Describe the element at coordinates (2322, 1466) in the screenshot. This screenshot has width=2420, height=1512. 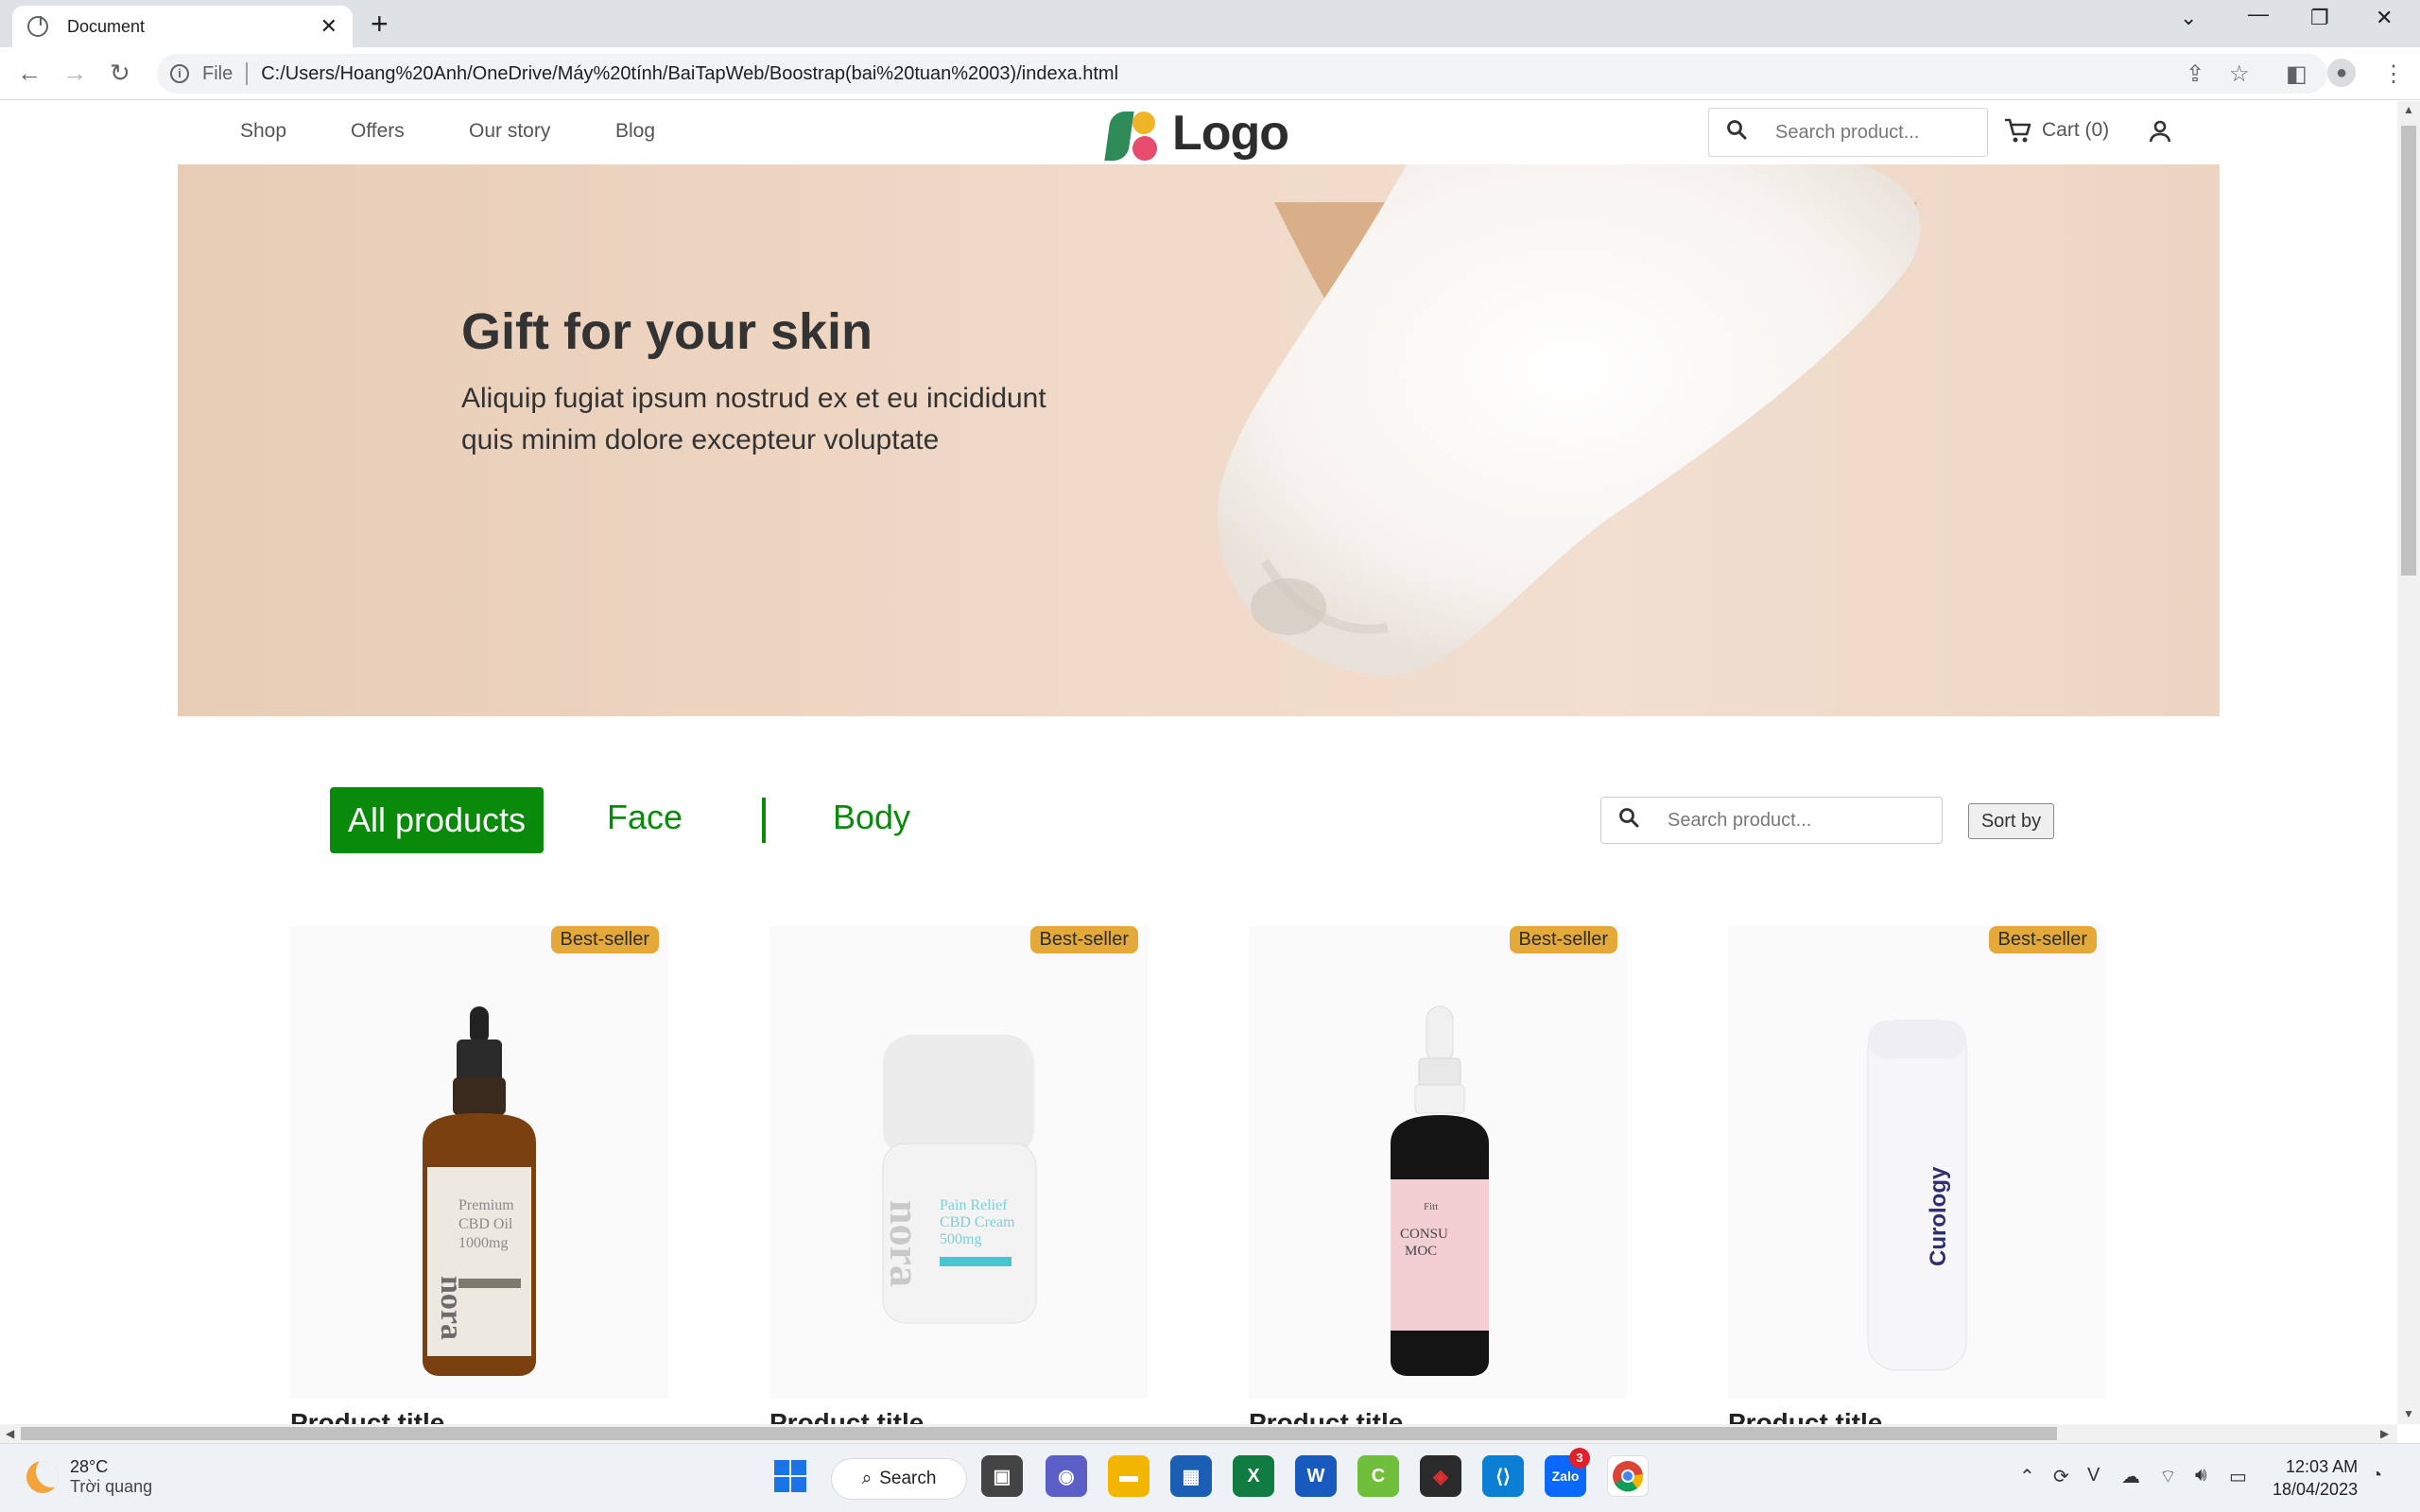
I see `clock-time: 12:03 AM` at that location.